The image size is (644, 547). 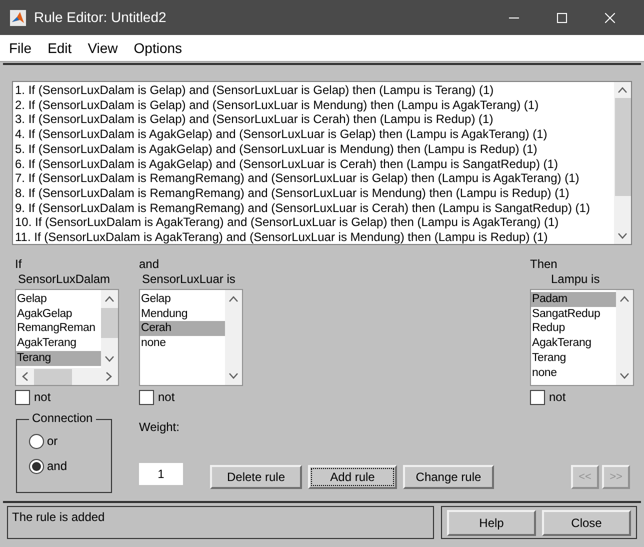 What do you see at coordinates (352, 477) in the screenshot?
I see `rule-button: Add rule` at bounding box center [352, 477].